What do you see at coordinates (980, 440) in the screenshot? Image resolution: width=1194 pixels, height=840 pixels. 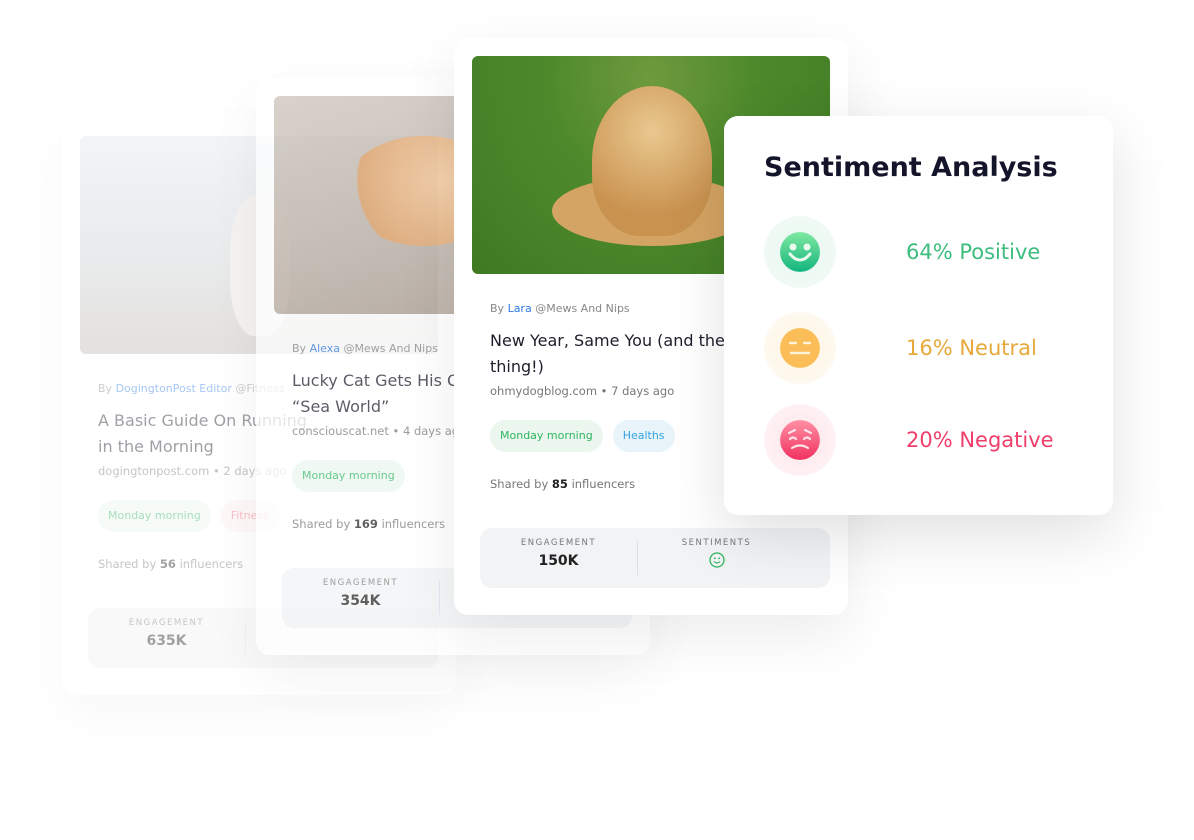 I see `sentiment-label: 20% Negative` at bounding box center [980, 440].